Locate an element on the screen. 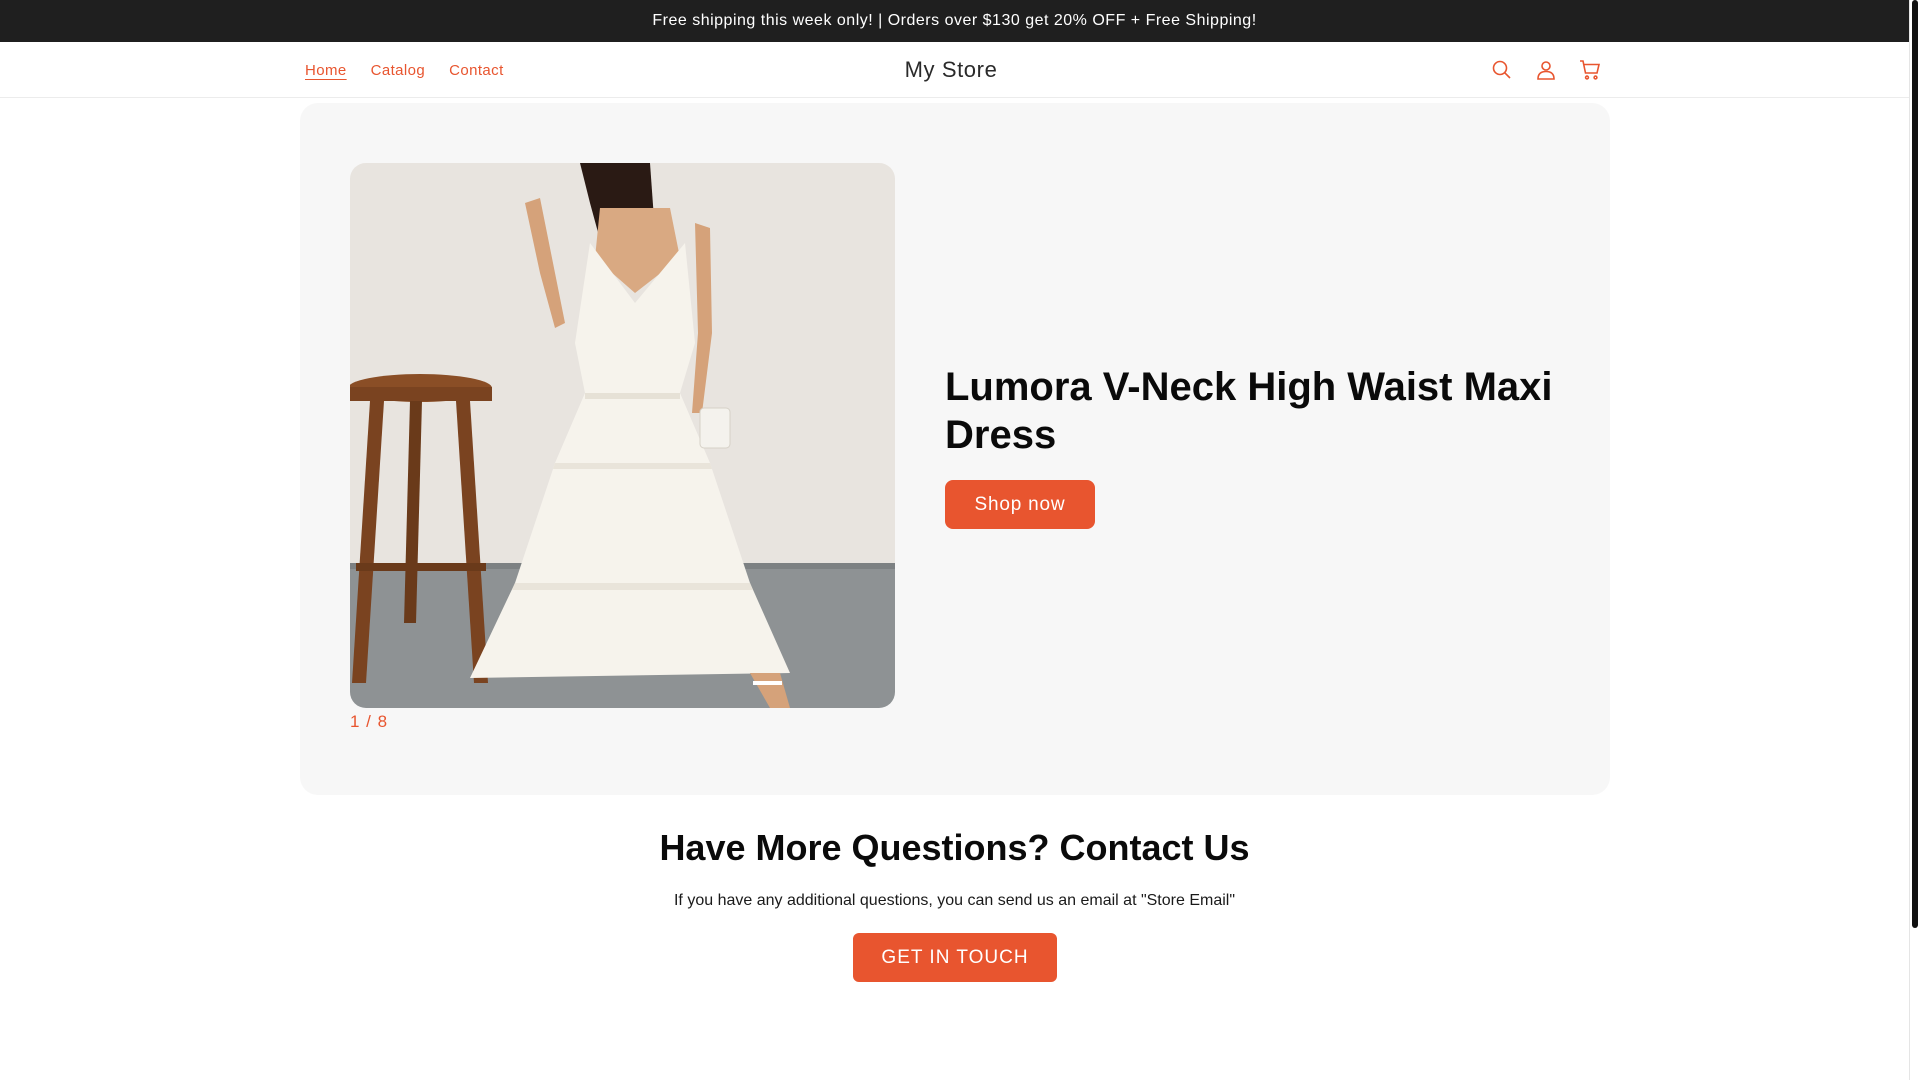 The height and width of the screenshot is (1080, 1920). nav-home: Home is located at coordinates (326, 70).